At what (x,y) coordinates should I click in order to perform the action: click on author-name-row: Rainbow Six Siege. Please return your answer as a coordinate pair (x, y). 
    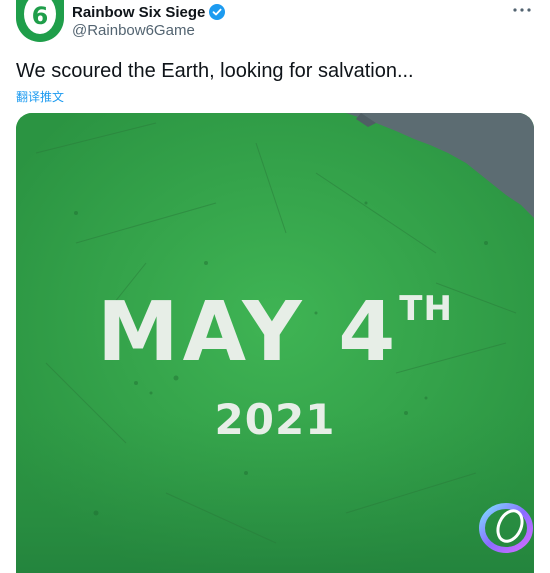
    Looking at the image, I should click on (149, 12).